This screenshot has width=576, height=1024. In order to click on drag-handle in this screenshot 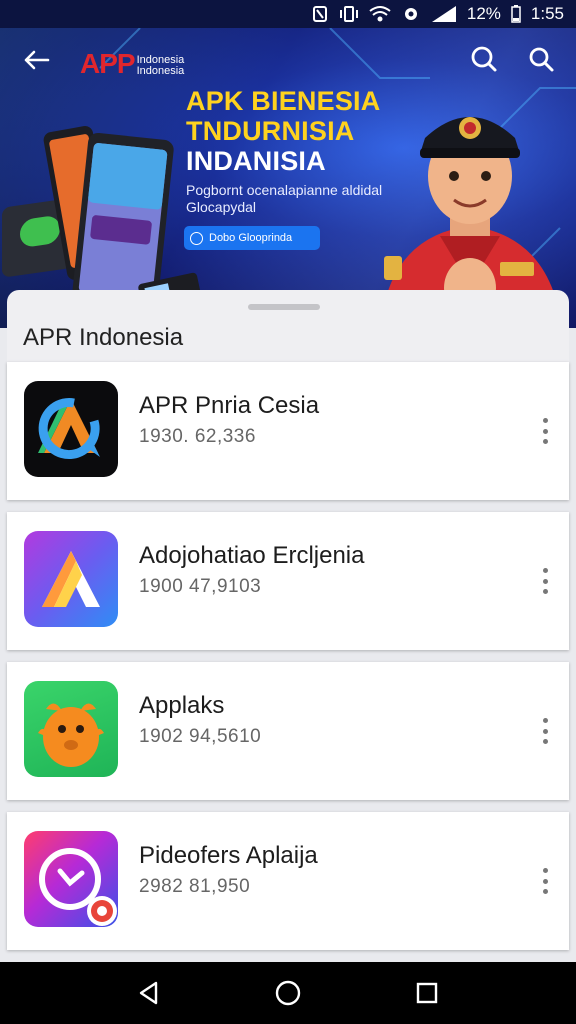, I will do `click(284, 307)`.